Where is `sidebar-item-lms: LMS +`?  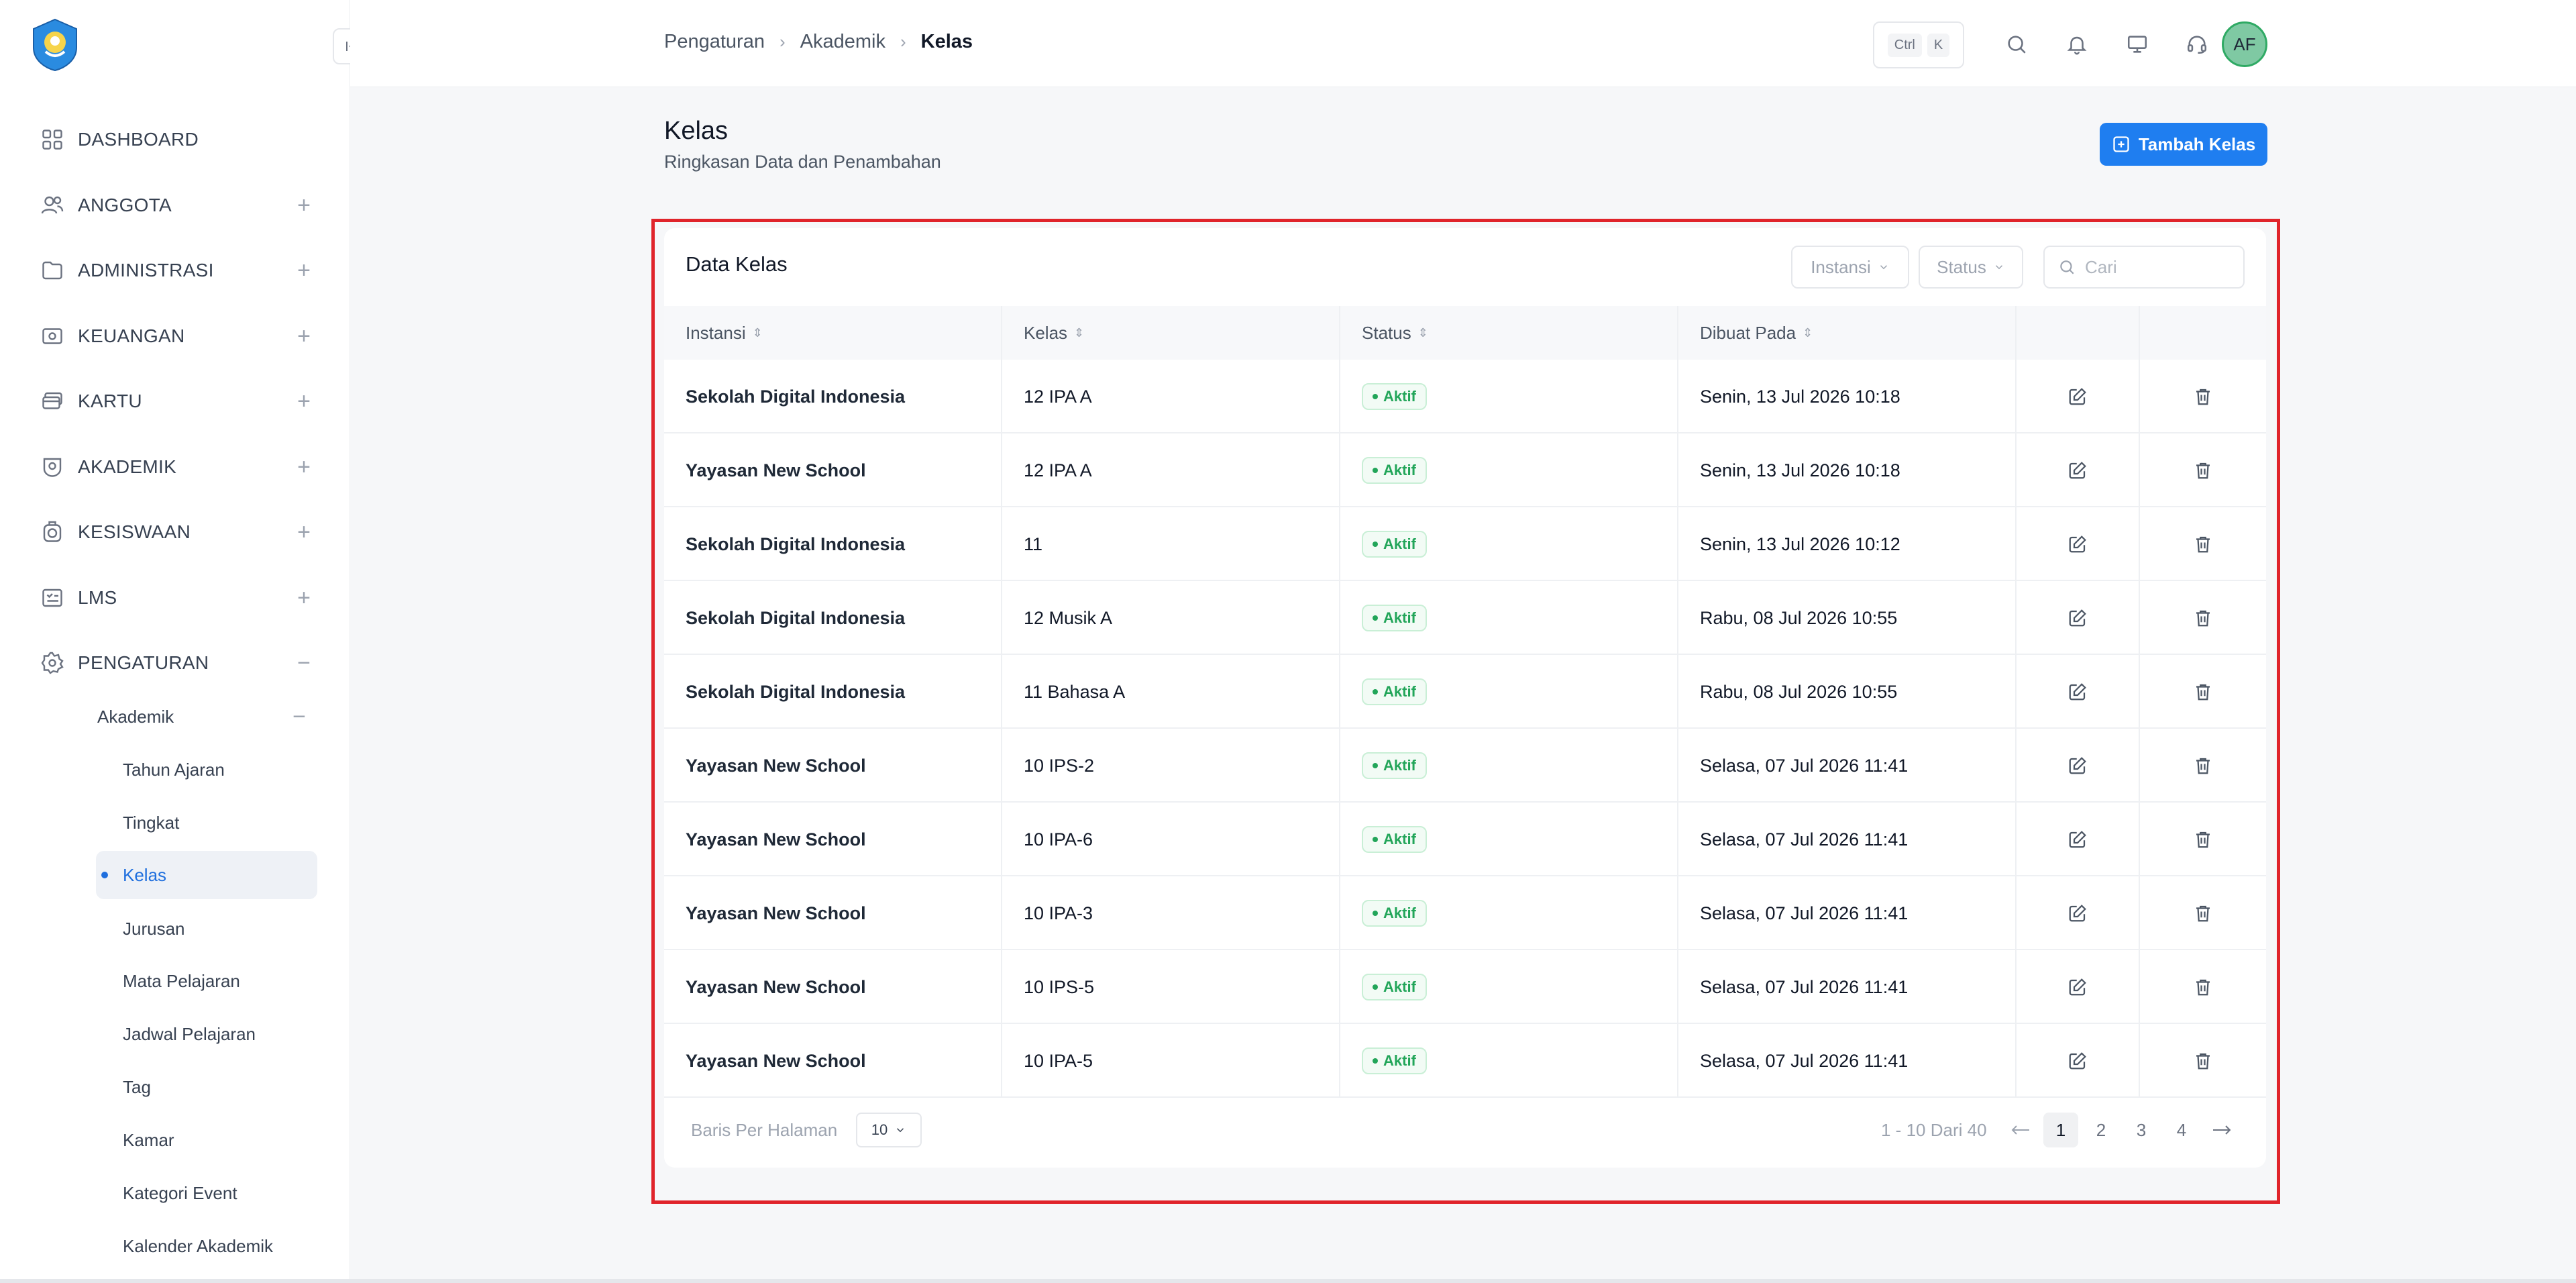 sidebar-item-lms: LMS + is located at coordinates (176, 598).